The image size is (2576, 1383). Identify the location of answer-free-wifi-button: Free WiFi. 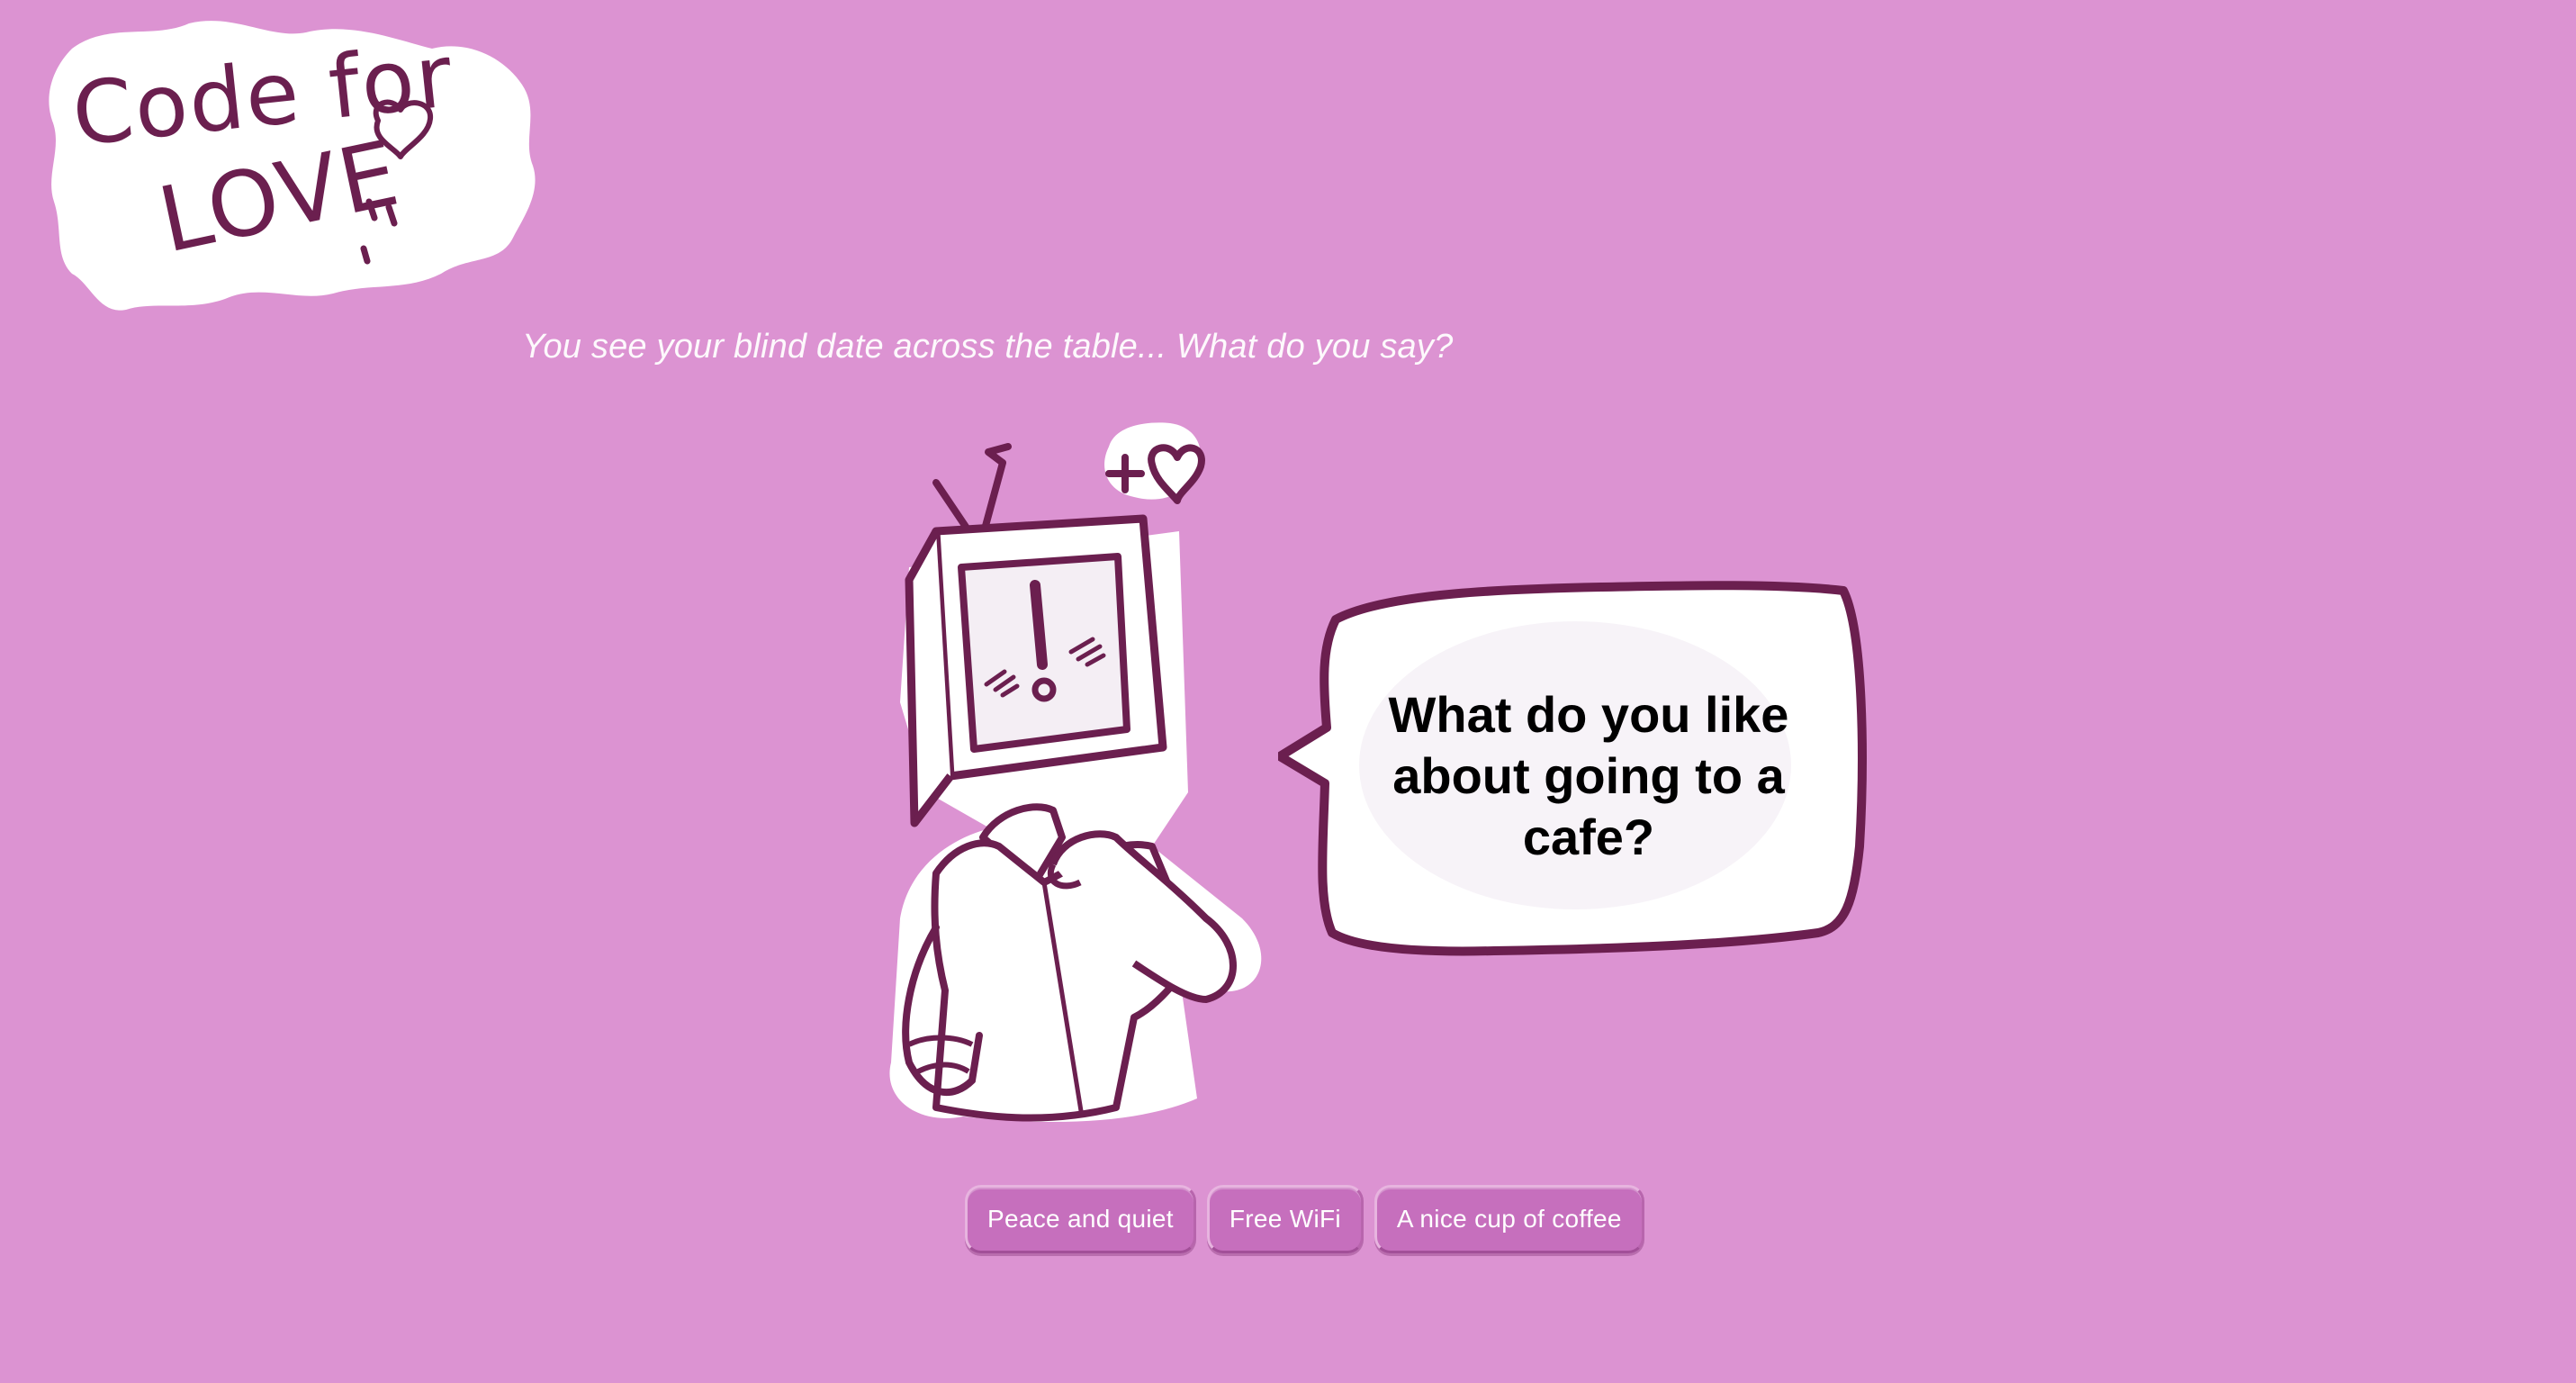
(1285, 1219).